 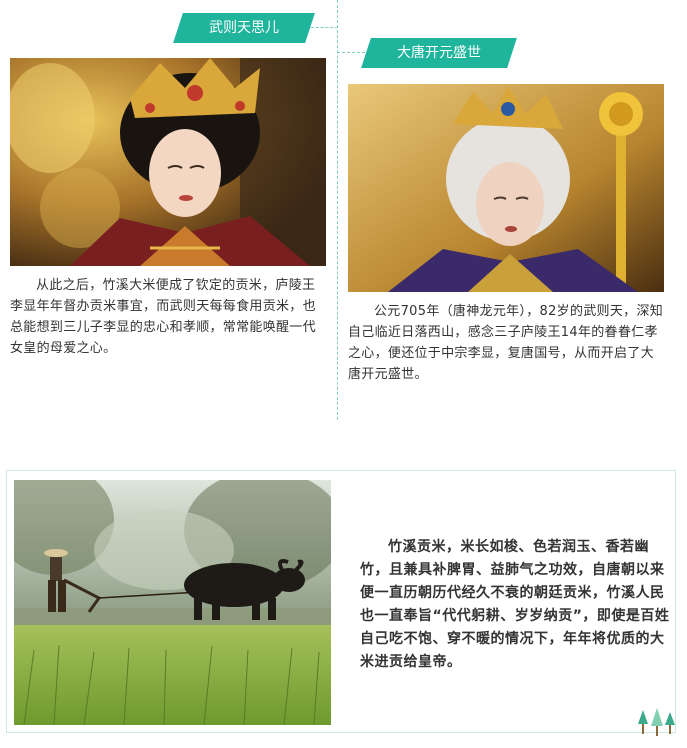 I want to click on tab-label: 大唐开元盛世, so click(x=439, y=53).